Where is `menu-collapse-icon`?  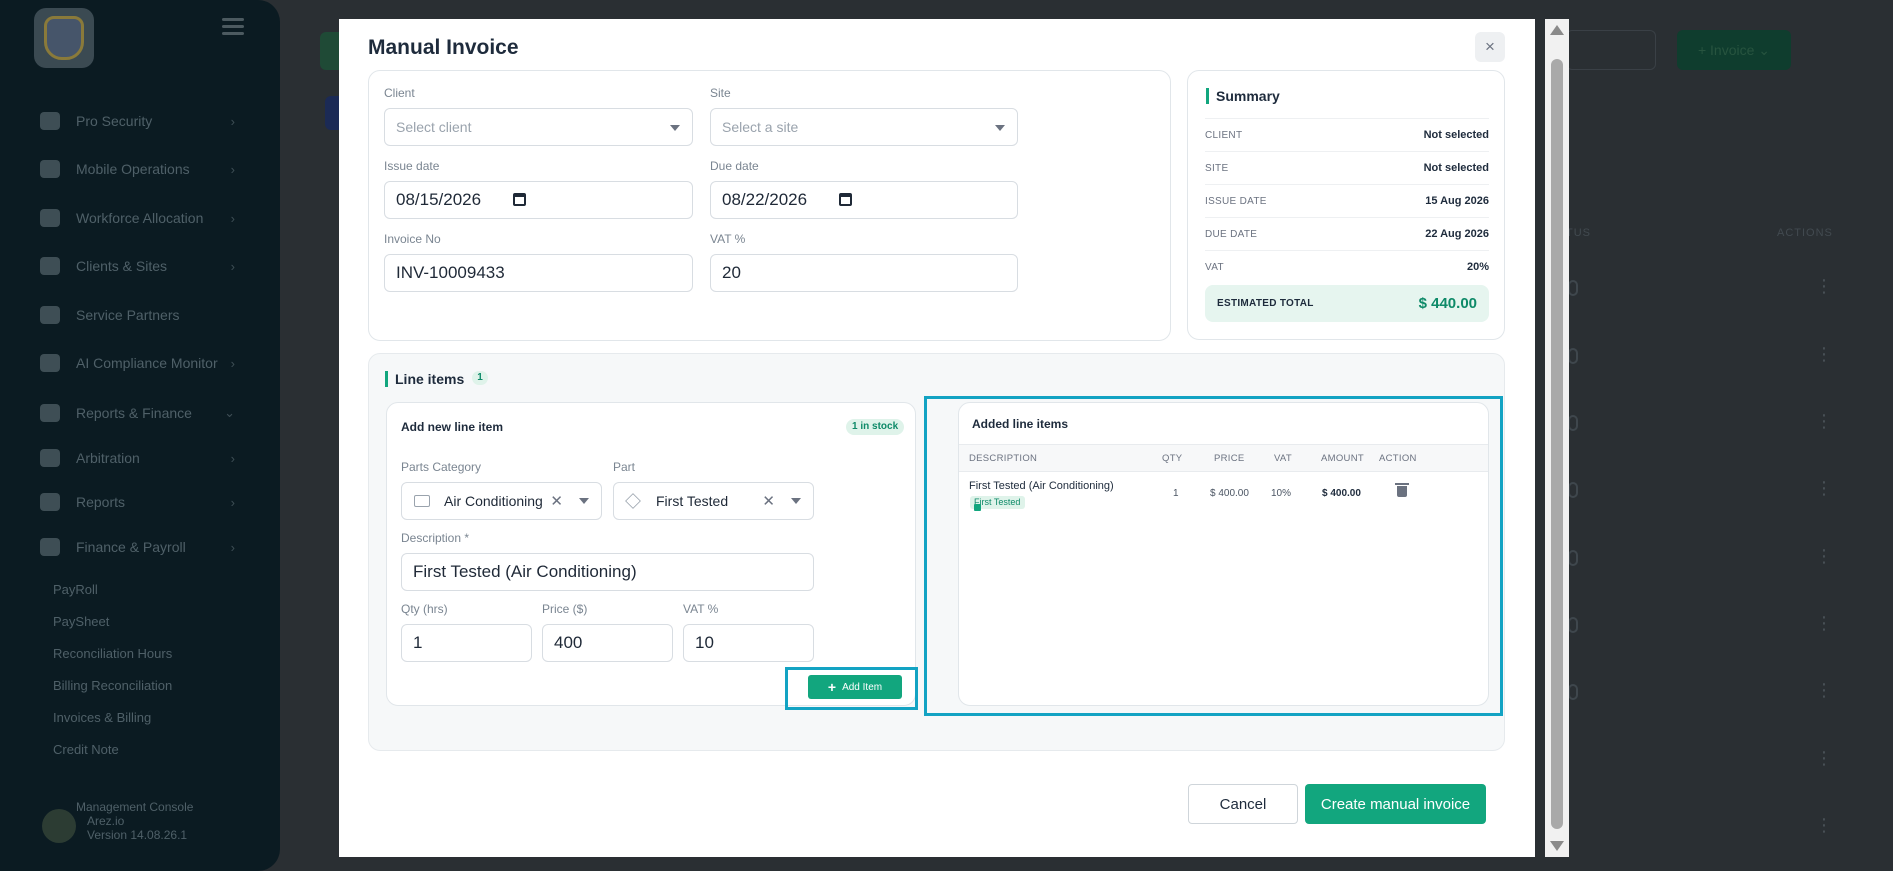
menu-collapse-icon is located at coordinates (233, 29).